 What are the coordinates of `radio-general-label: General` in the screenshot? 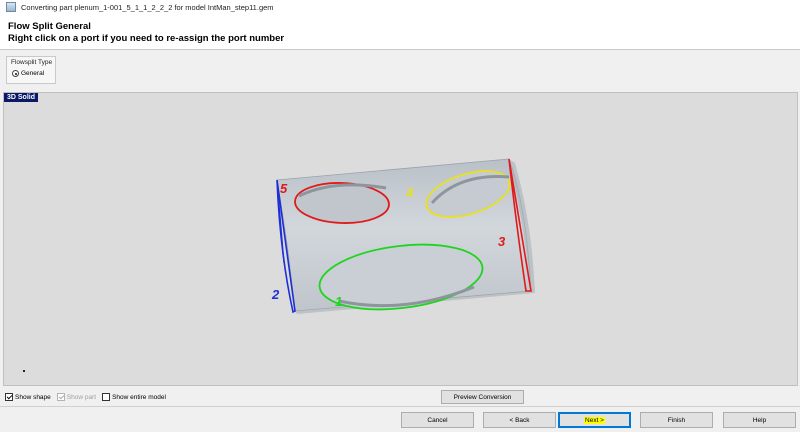 It's located at (33, 73).